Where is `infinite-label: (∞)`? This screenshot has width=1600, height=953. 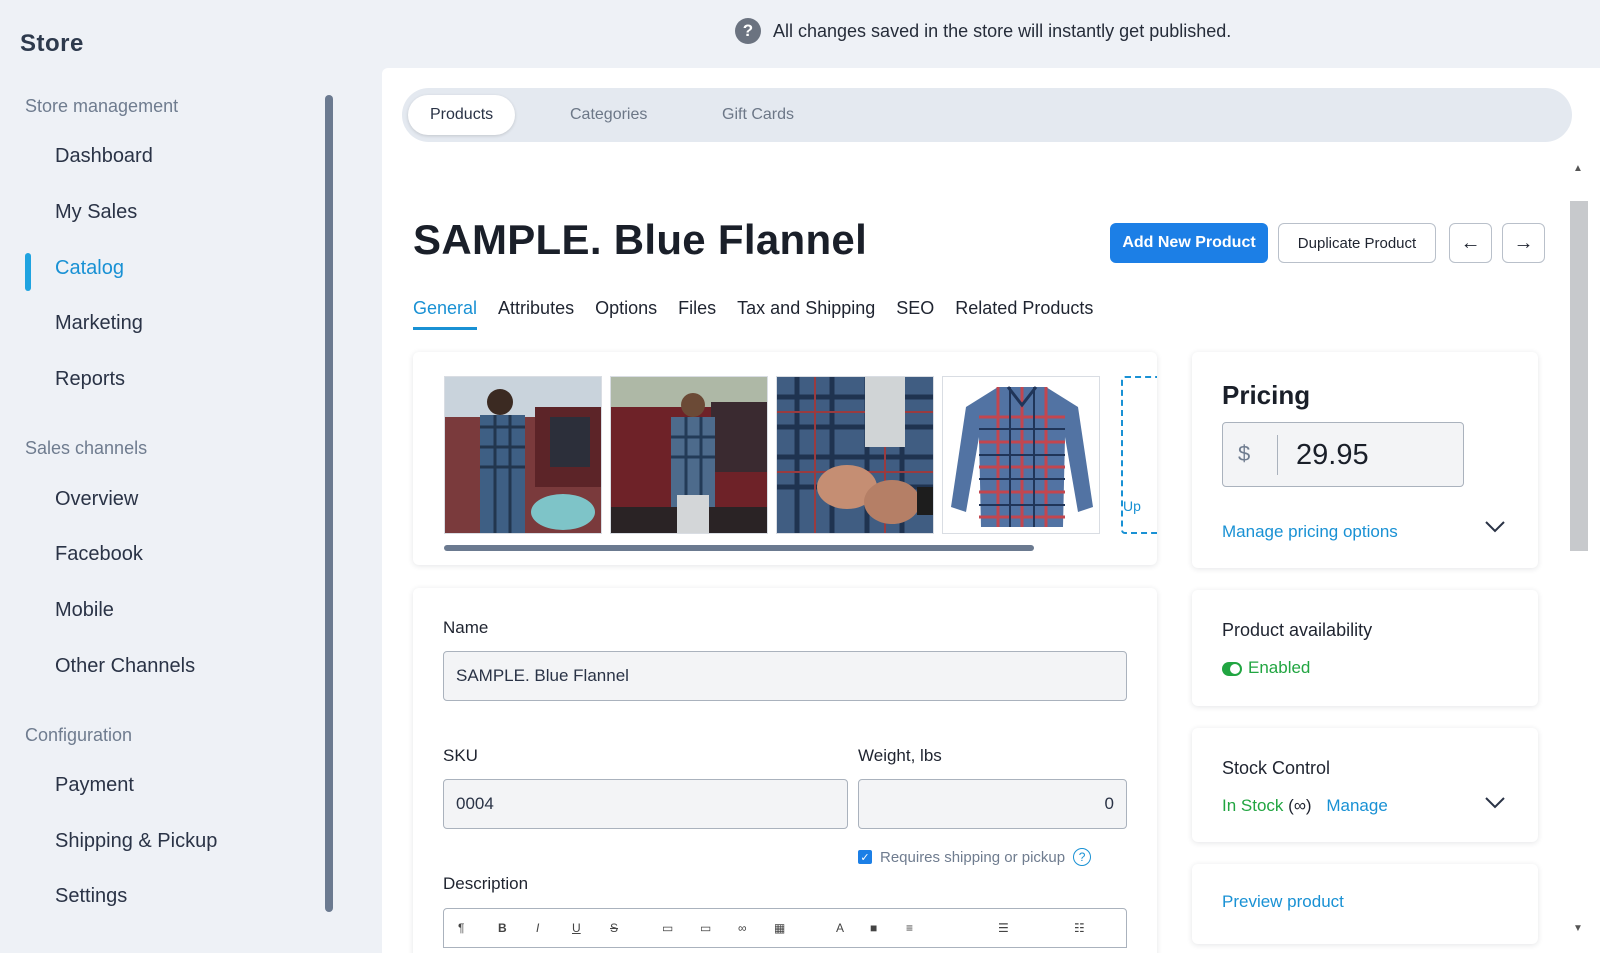 infinite-label: (∞) is located at coordinates (1300, 805).